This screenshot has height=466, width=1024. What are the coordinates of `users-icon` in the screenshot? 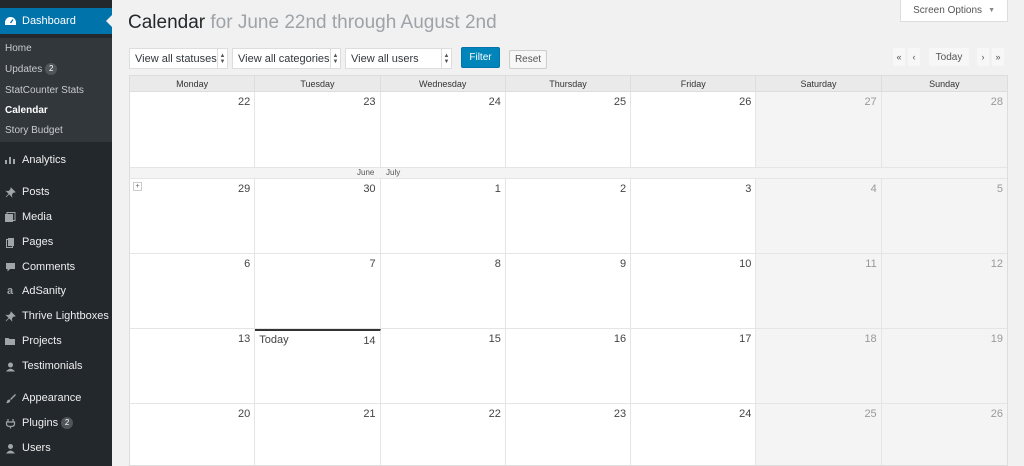 It's located at (10, 448).